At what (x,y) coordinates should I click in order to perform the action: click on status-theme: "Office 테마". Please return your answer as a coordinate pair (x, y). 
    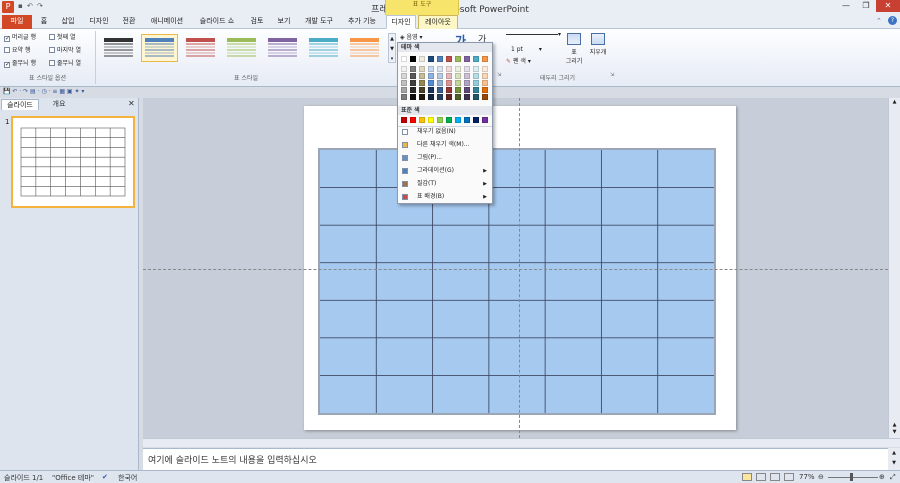
    Looking at the image, I should click on (73, 478).